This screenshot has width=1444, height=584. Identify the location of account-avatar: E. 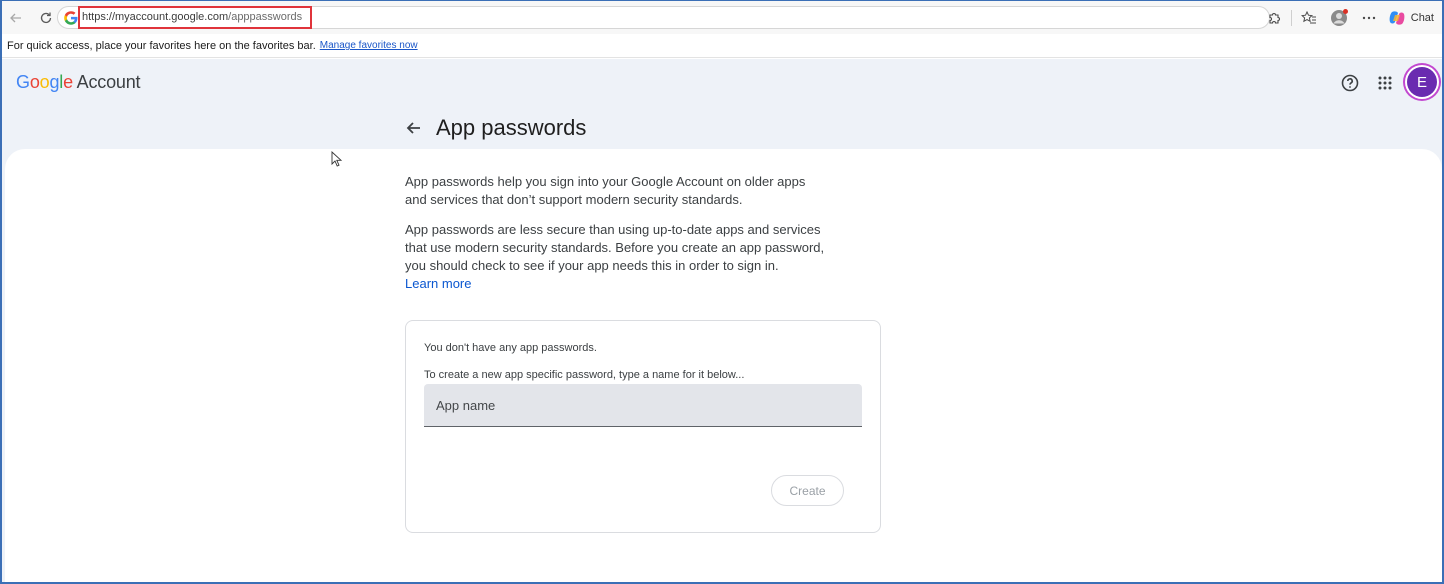
(1422, 82).